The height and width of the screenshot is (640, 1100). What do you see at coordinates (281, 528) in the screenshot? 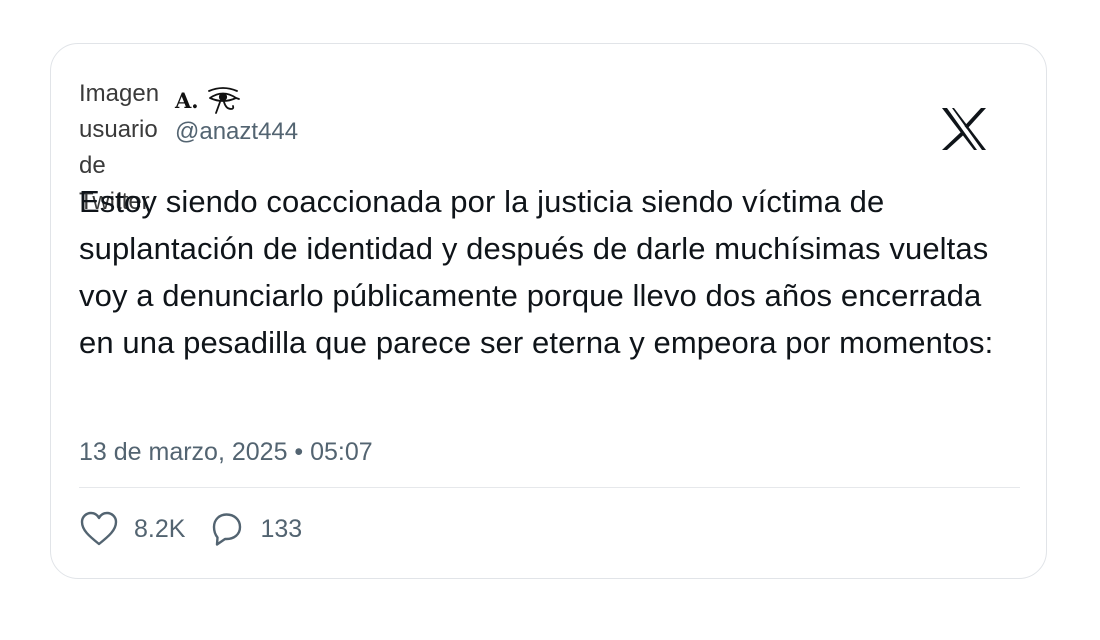
I see `reply-count: 133` at bounding box center [281, 528].